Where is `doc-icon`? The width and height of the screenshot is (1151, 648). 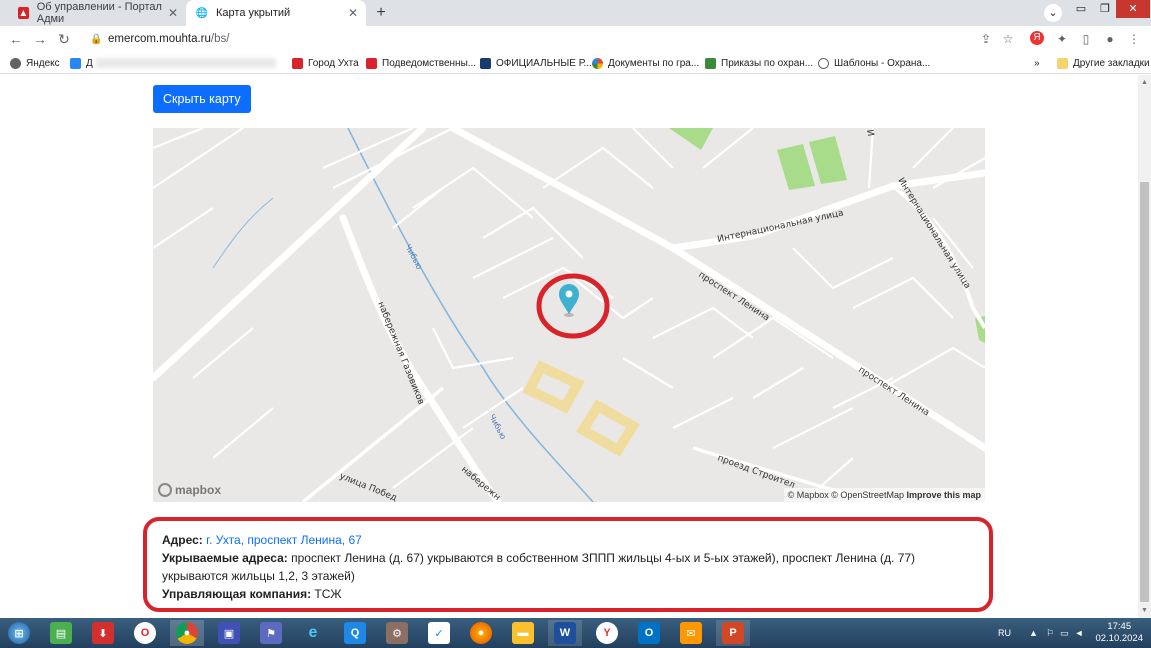 doc-icon is located at coordinates (485, 63).